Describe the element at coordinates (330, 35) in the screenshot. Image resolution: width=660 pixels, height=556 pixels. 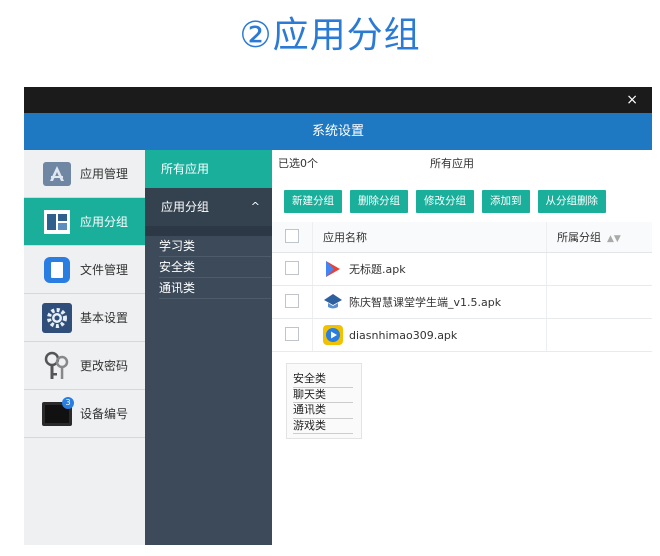
I see `page-heading: ②应用分组` at that location.